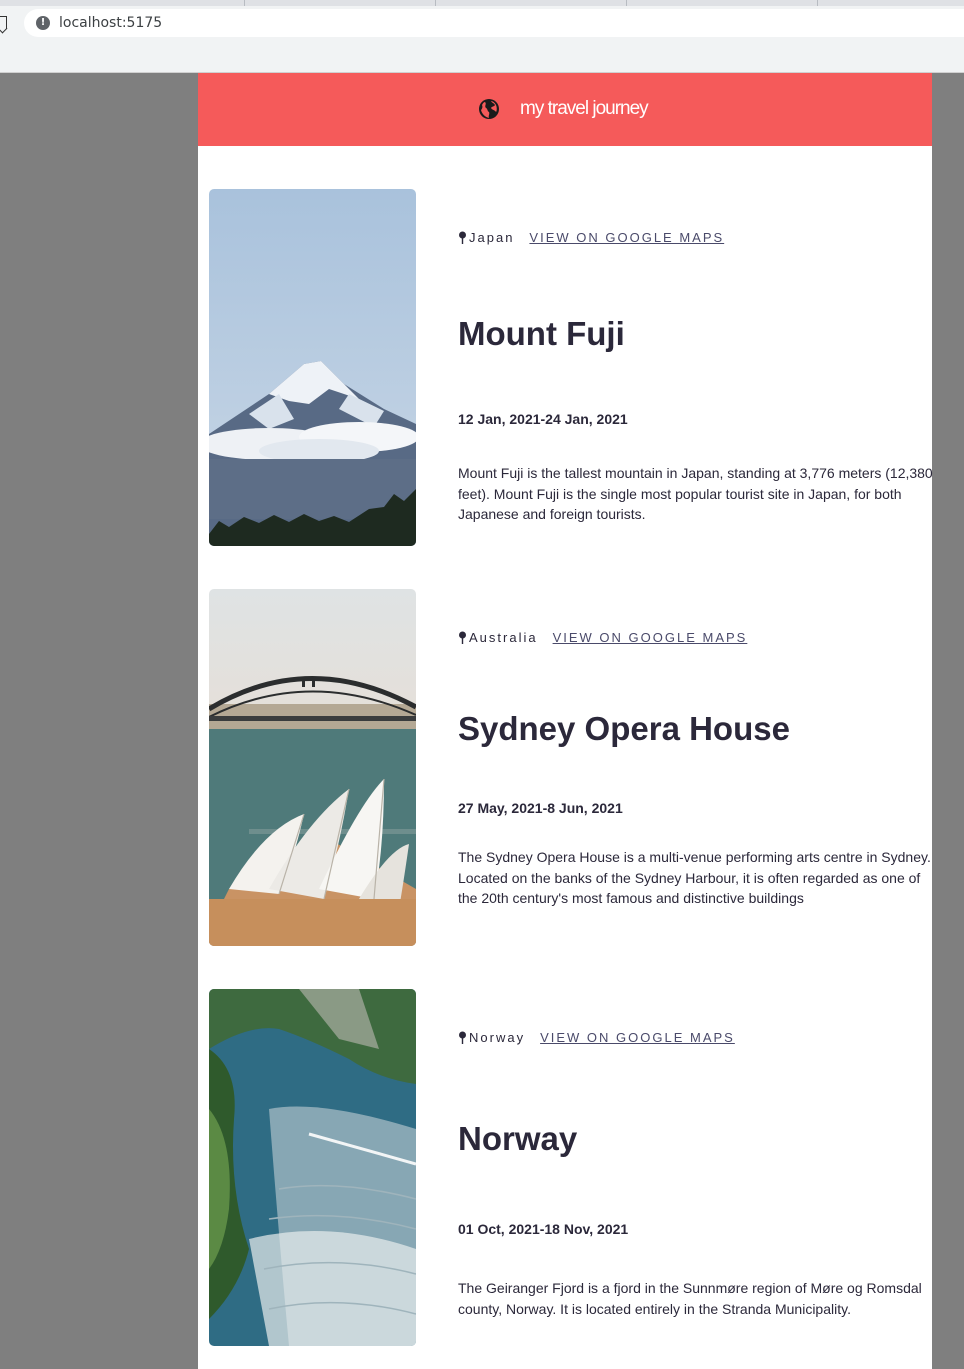 The width and height of the screenshot is (964, 1369). What do you see at coordinates (492, 237) in the screenshot?
I see `entry-location-name: Japan` at bounding box center [492, 237].